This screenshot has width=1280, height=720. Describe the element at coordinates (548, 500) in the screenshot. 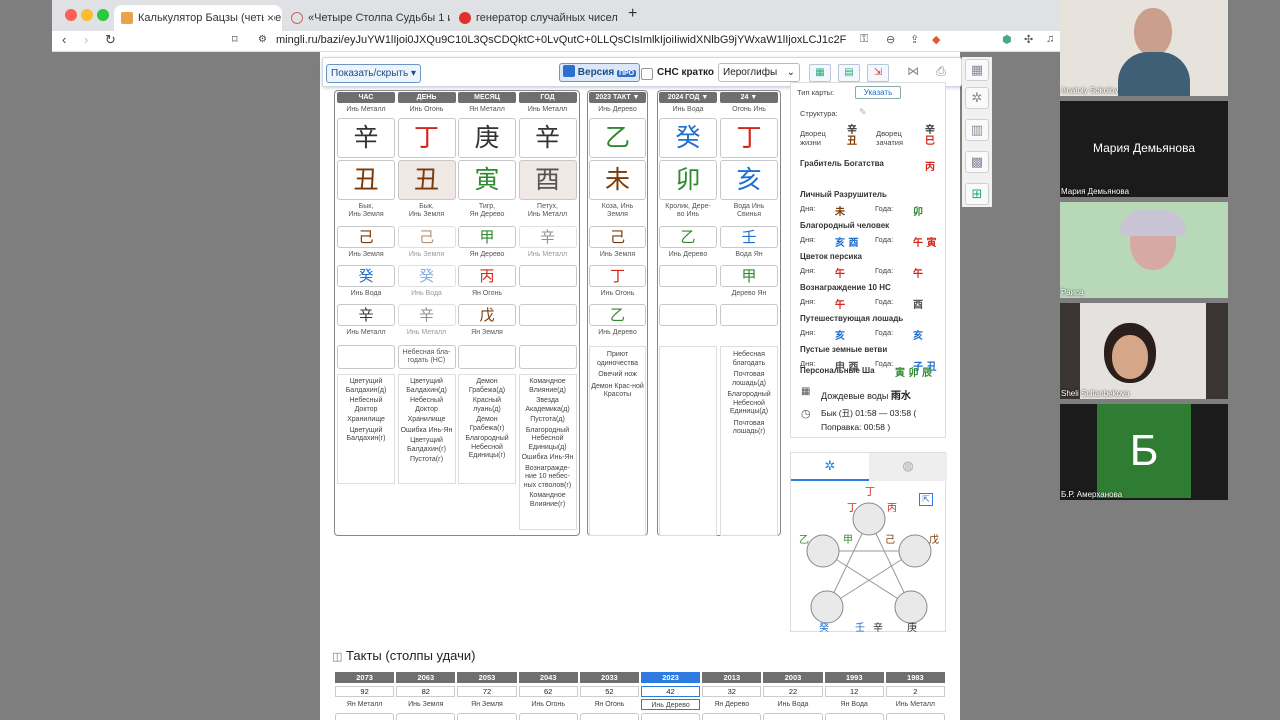

I see `star-item: Командное Влияние(г)` at that location.